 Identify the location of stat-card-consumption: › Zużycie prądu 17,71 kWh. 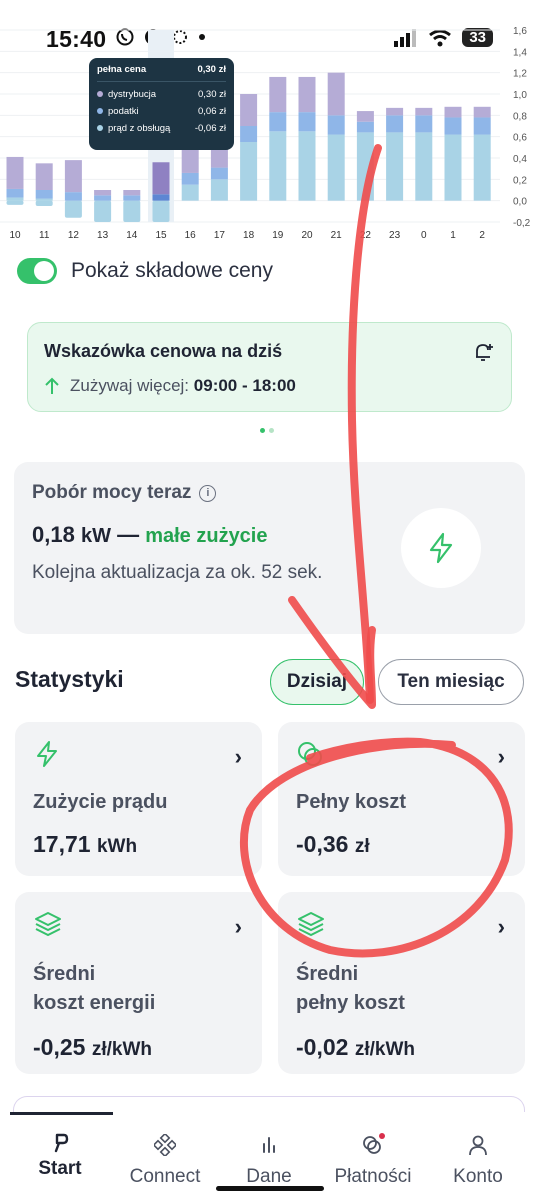
(138, 799).